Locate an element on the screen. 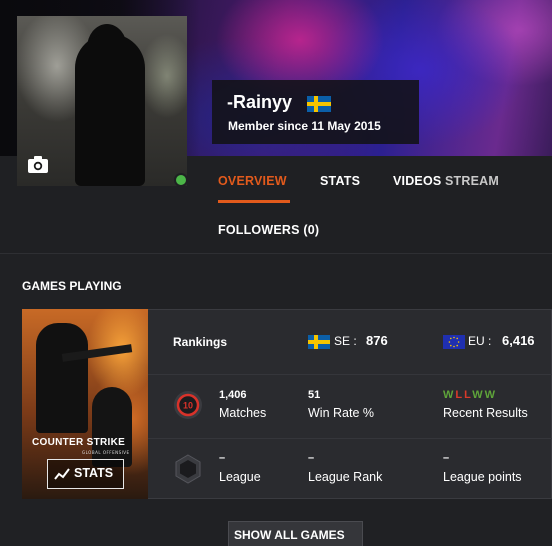 This screenshot has width=552, height=546. game-logo-text: COUNTER STRIKE is located at coordinates (79, 442).